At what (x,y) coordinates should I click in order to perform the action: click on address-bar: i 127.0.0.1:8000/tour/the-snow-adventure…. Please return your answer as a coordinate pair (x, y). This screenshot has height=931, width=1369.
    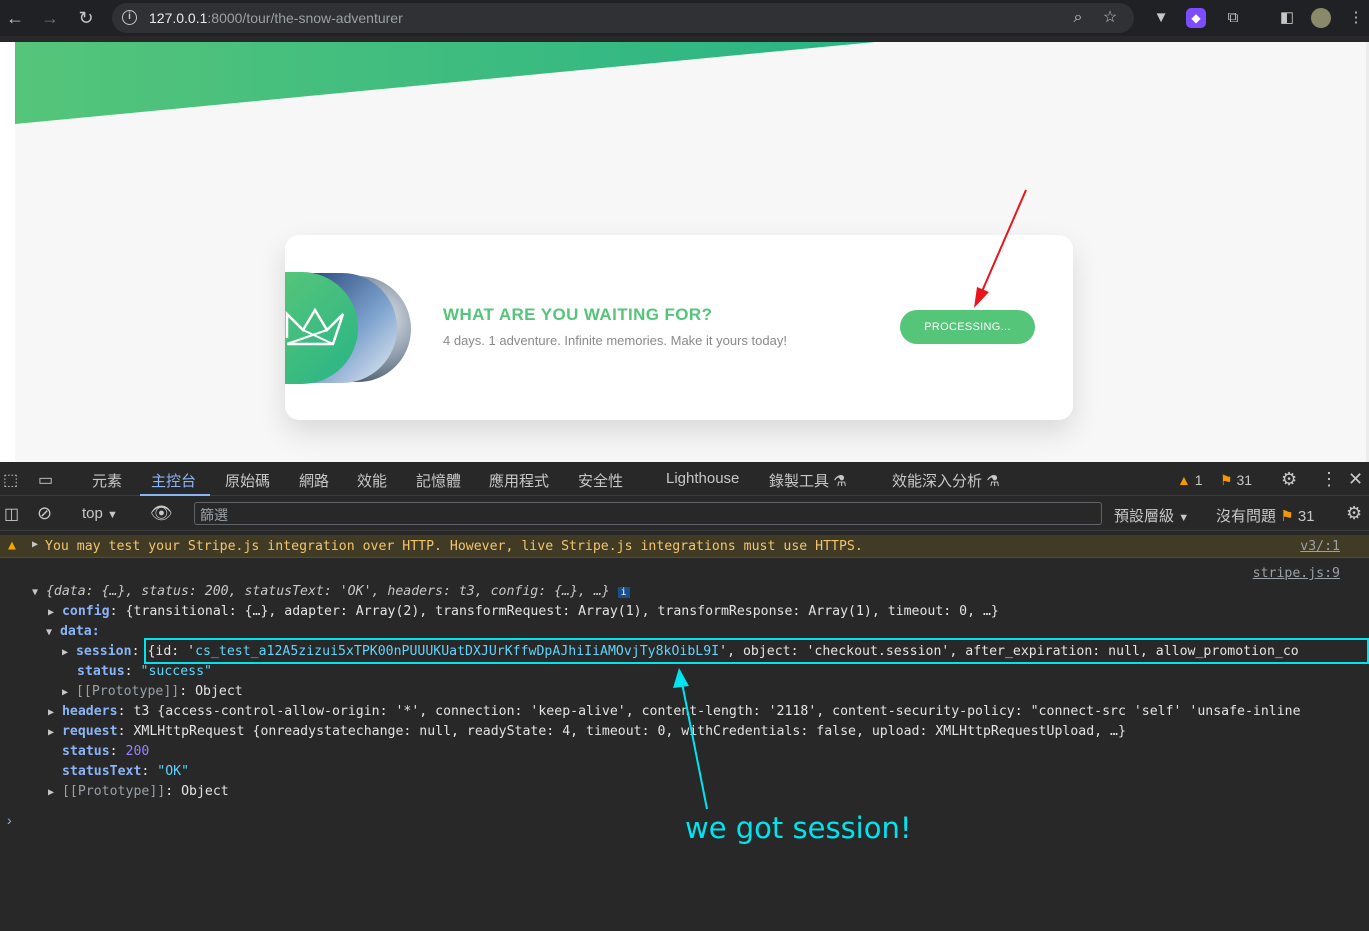
    Looking at the image, I should click on (623, 18).